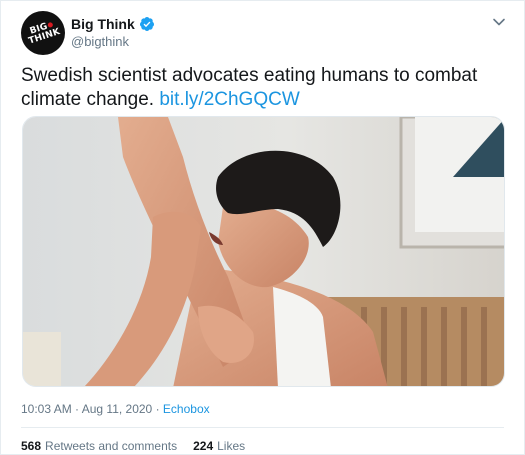 The image size is (525, 455). What do you see at coordinates (146, 24) in the screenshot?
I see `verified-badge-icon` at bounding box center [146, 24].